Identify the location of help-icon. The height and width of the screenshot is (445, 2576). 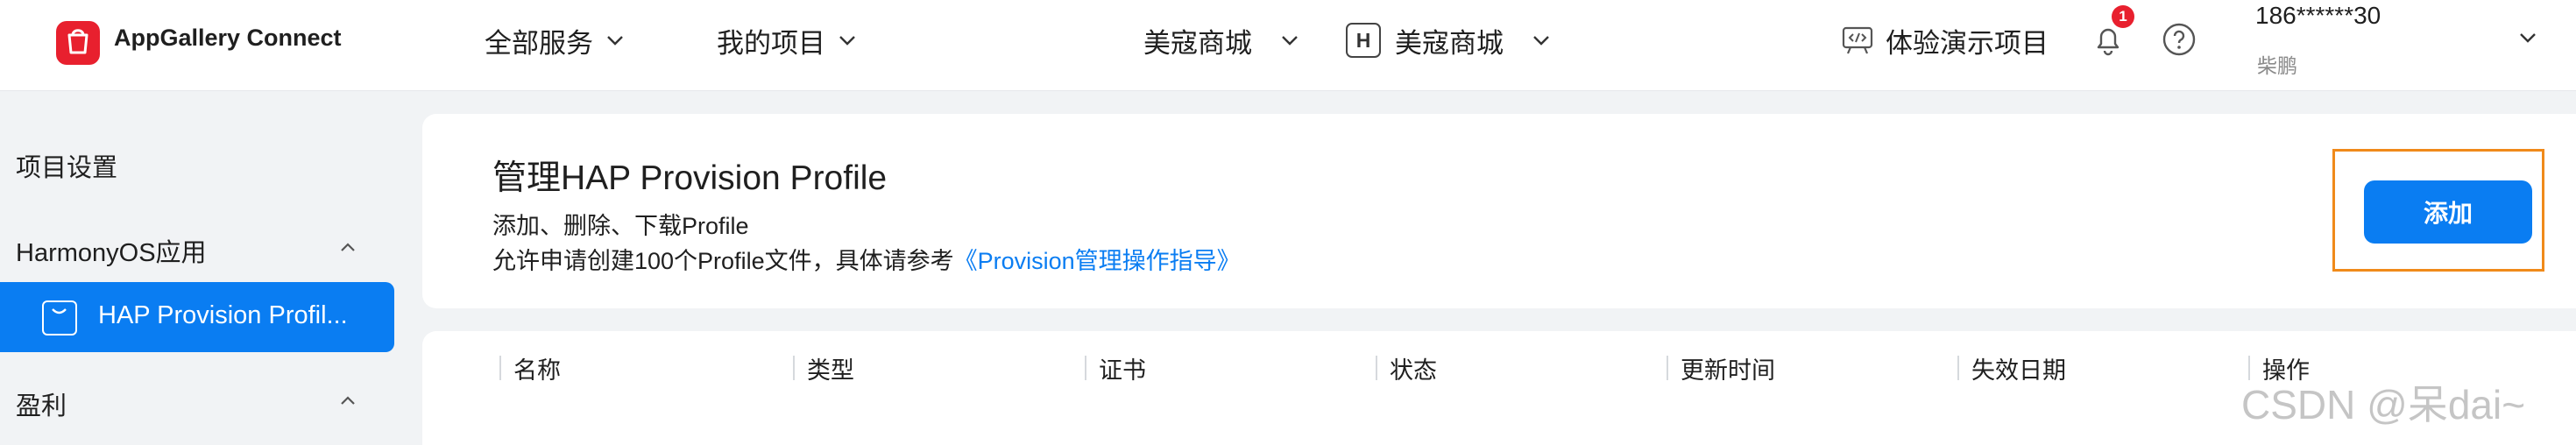
(2179, 39).